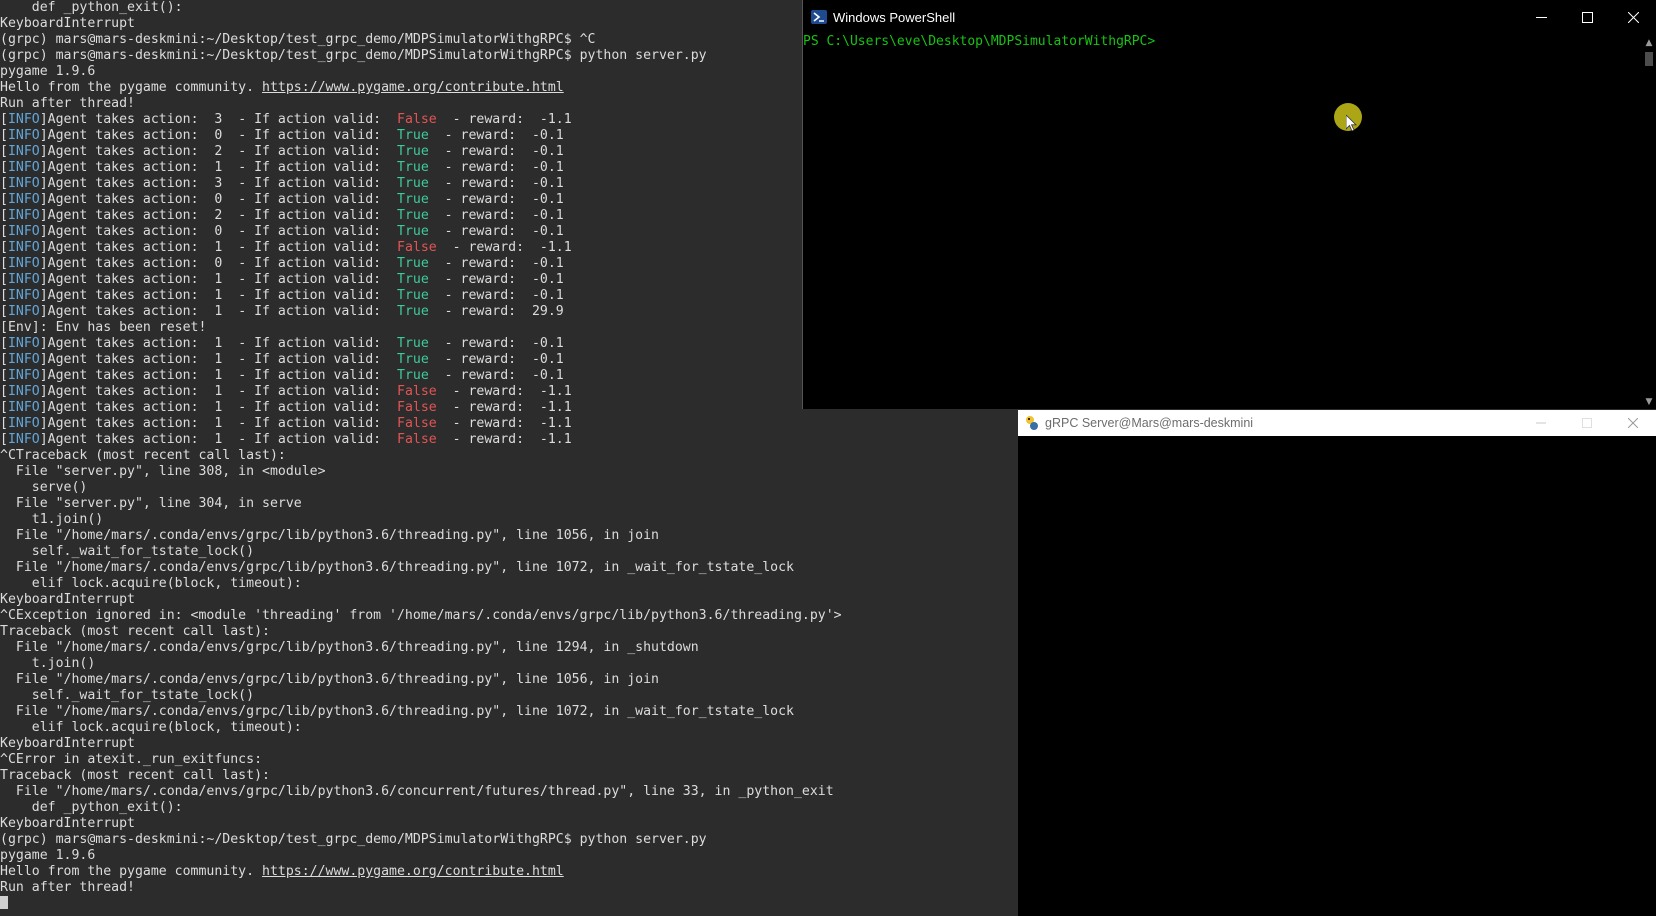 Image resolution: width=1656 pixels, height=916 pixels. I want to click on terminal-line: KeyboardInterrupt, so click(509, 600).